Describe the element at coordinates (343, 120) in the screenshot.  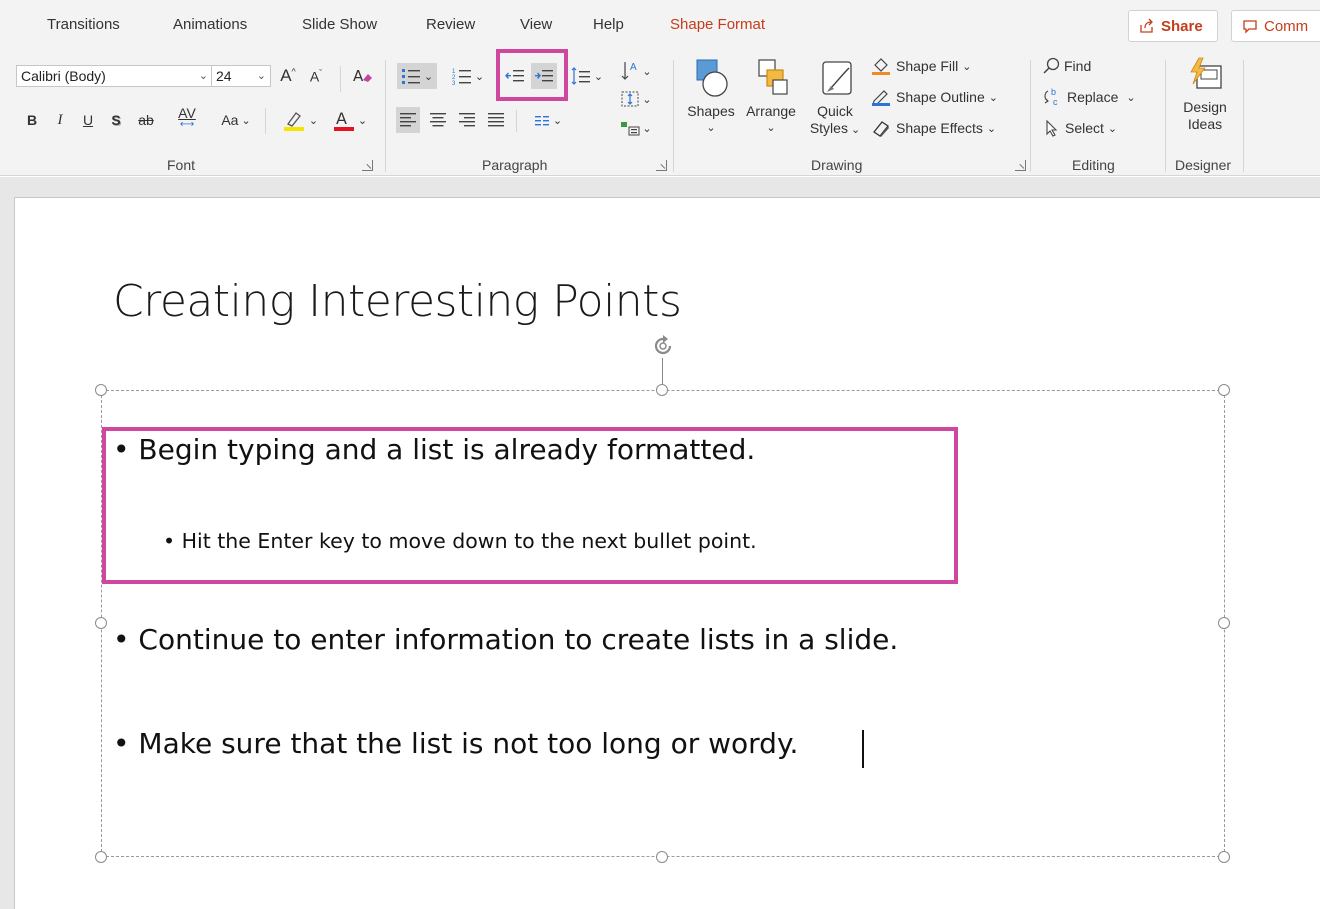
I see `font-color-icon: A` at that location.